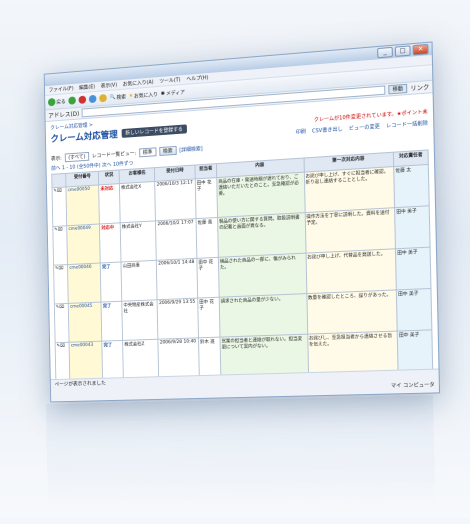 This screenshot has height=524, width=470. Describe the element at coordinates (352, 312) in the screenshot. I see `response-cell: 数量を確認したところ、誤りがあった。` at that location.